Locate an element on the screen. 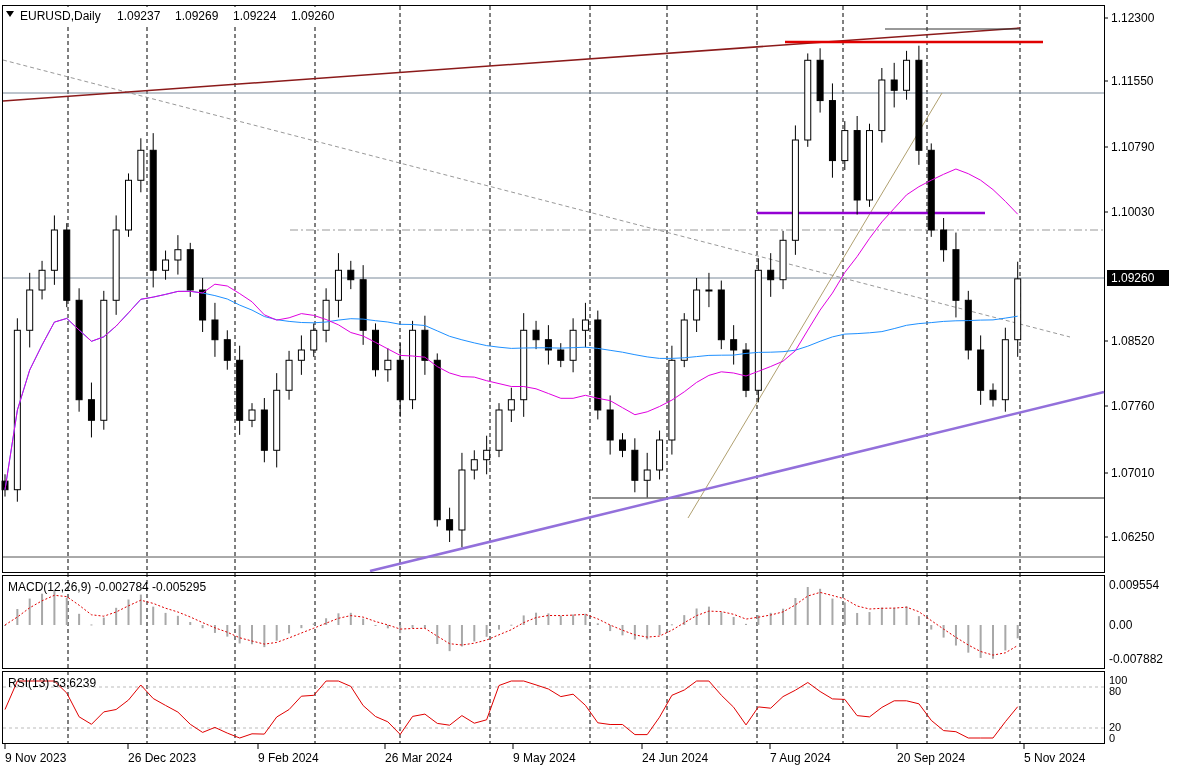 The image size is (1177, 771). price-axis-label: 1.10030 is located at coordinates (1133, 212).